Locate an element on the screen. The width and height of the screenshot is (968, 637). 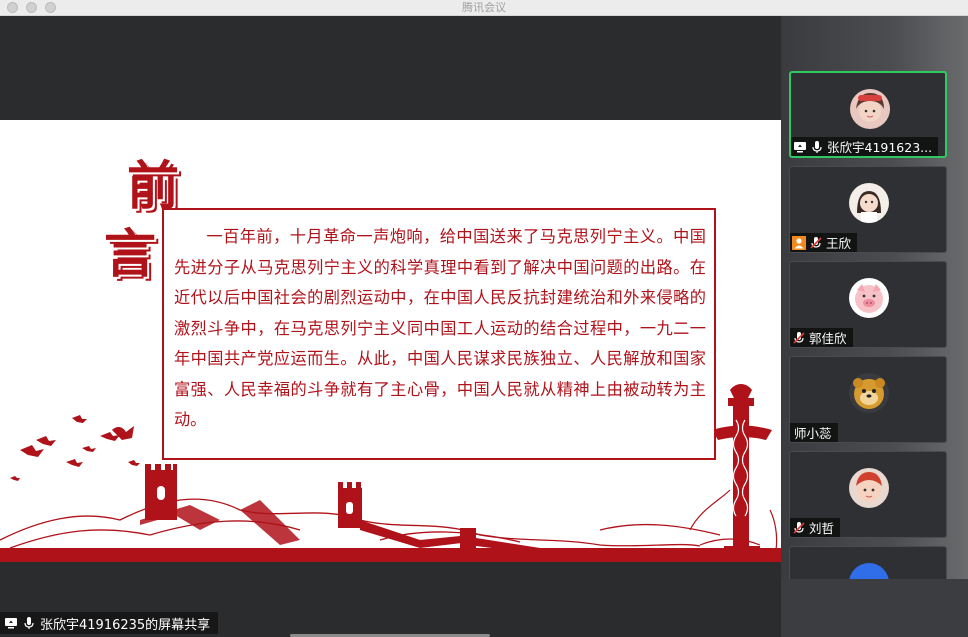
window-title: 腾讯会议 is located at coordinates (484, 7).